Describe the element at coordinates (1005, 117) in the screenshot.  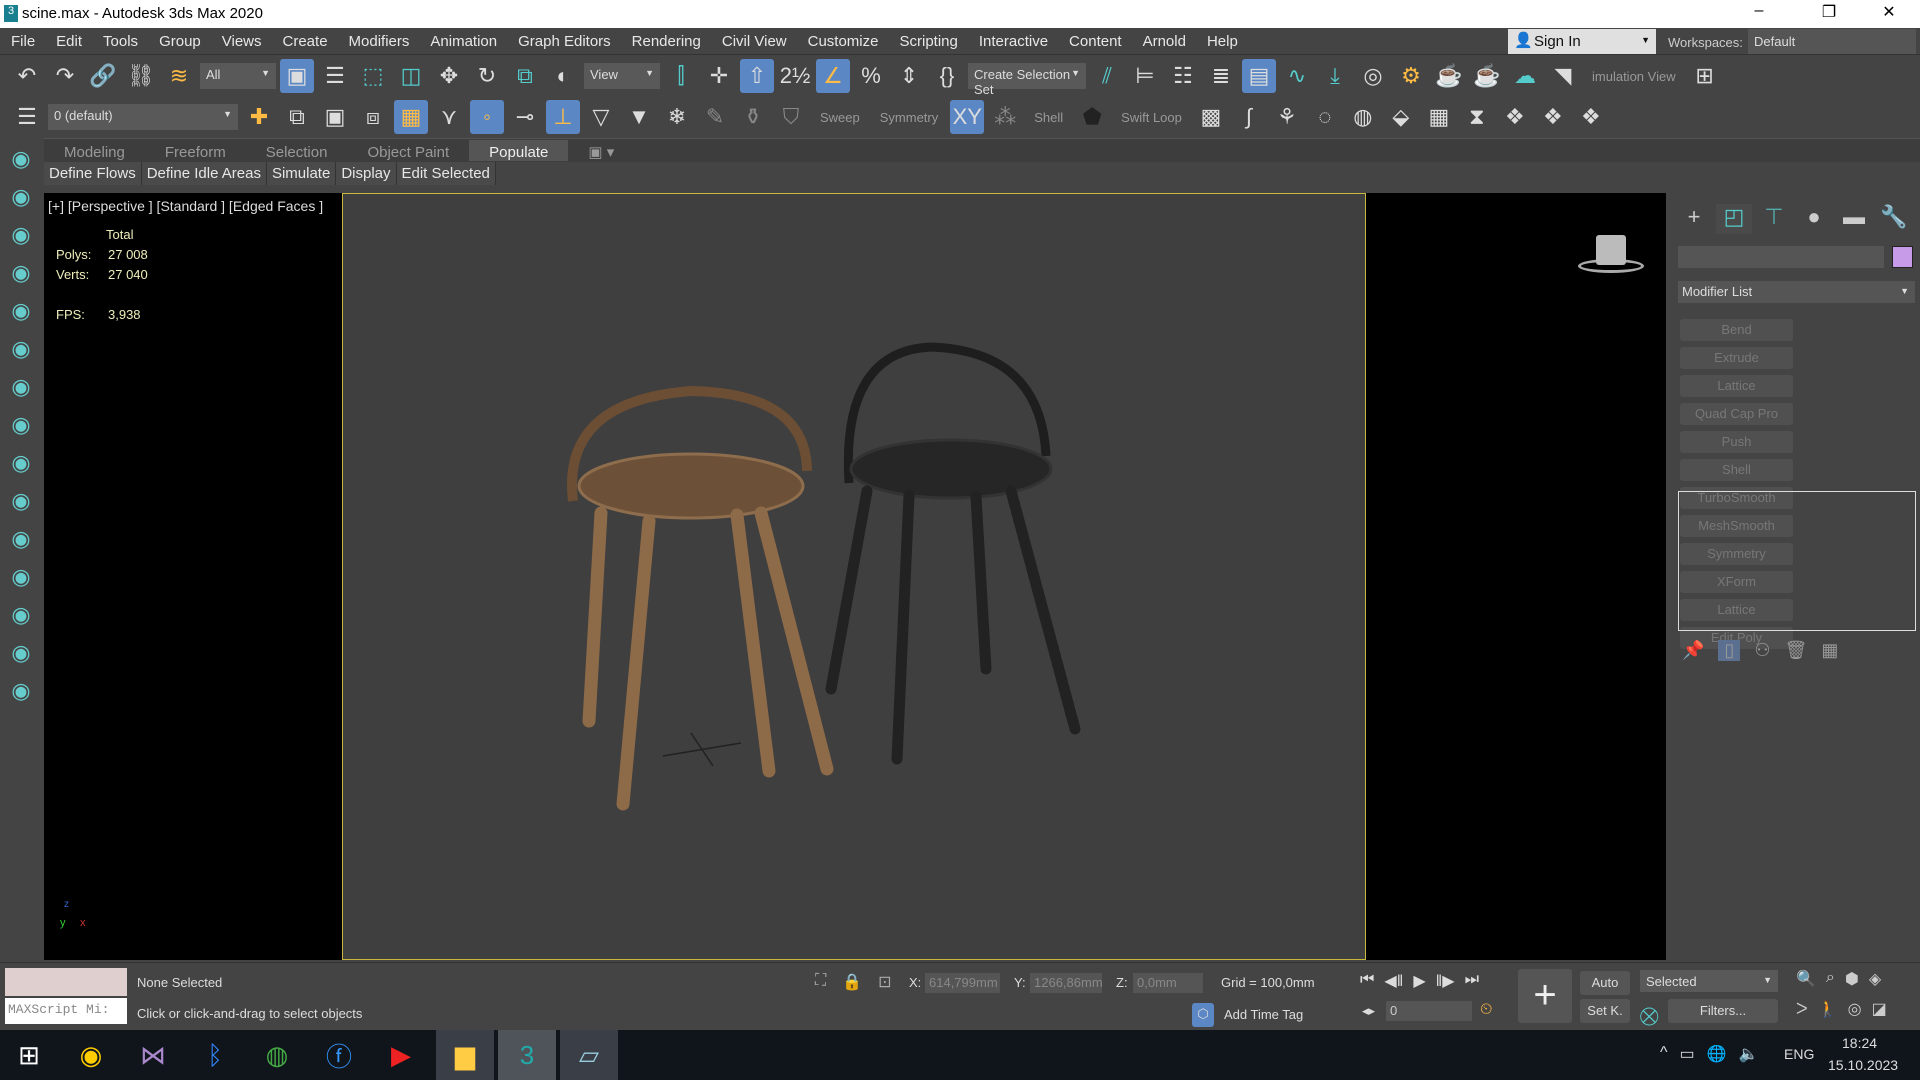
I see `noise-icon: ⁂` at that location.